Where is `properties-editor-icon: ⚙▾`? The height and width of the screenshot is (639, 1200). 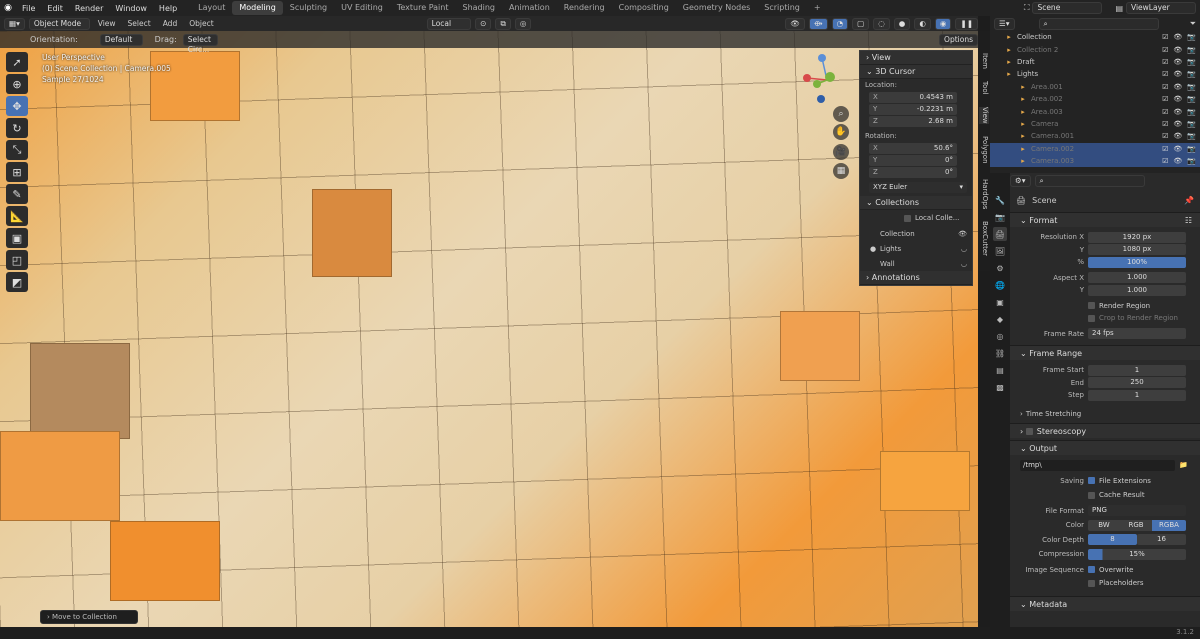
properties-editor-icon: ⚙▾ is located at coordinates (1020, 180).